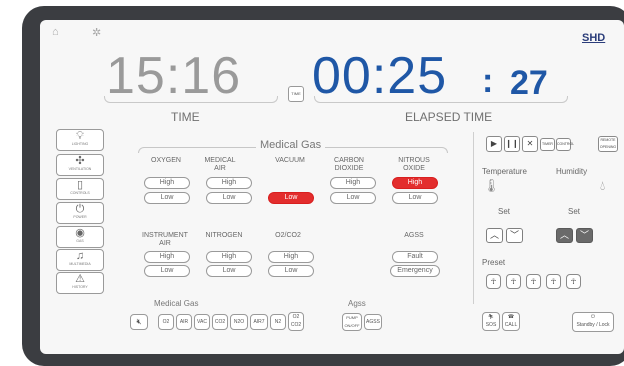 The height and width of the screenshot is (366, 624). Describe the element at coordinates (291, 198) in the screenshot. I see `vacuum-low-alarm: Low` at that location.